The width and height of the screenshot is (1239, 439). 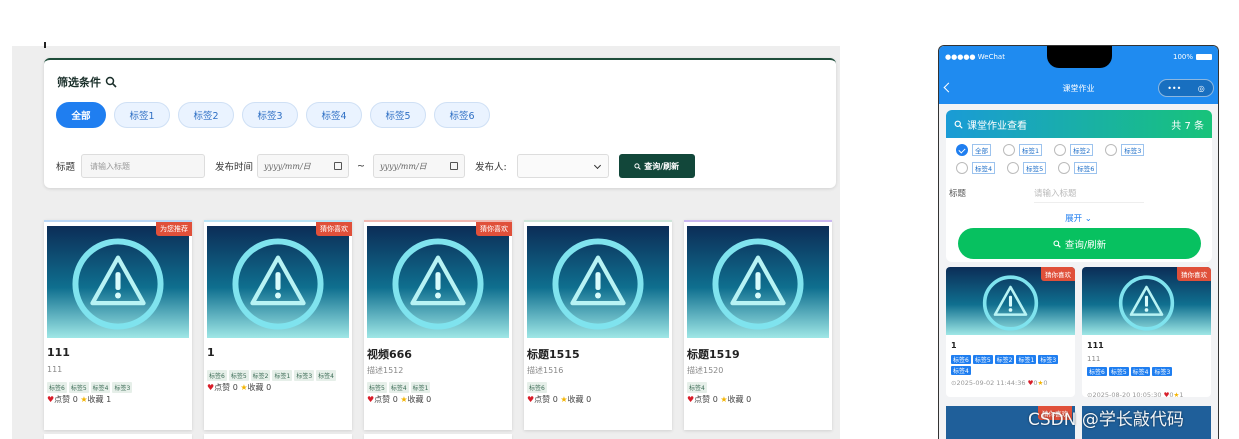 What do you see at coordinates (1174, 88) in the screenshot?
I see `more-icon: •••` at bounding box center [1174, 88].